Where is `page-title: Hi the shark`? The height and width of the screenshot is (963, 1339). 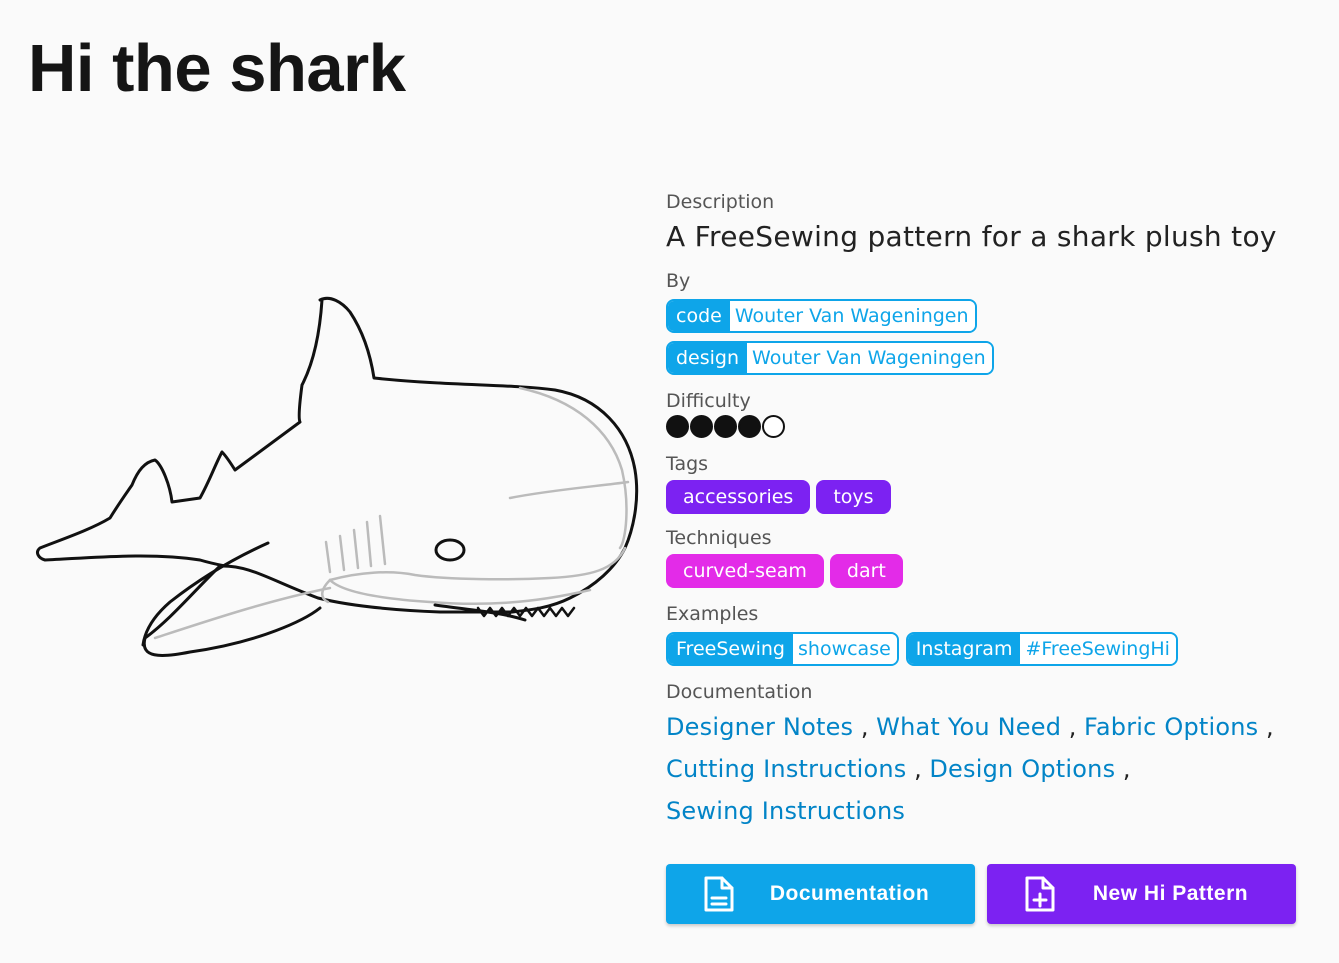 page-title: Hi the shark is located at coordinates (217, 68).